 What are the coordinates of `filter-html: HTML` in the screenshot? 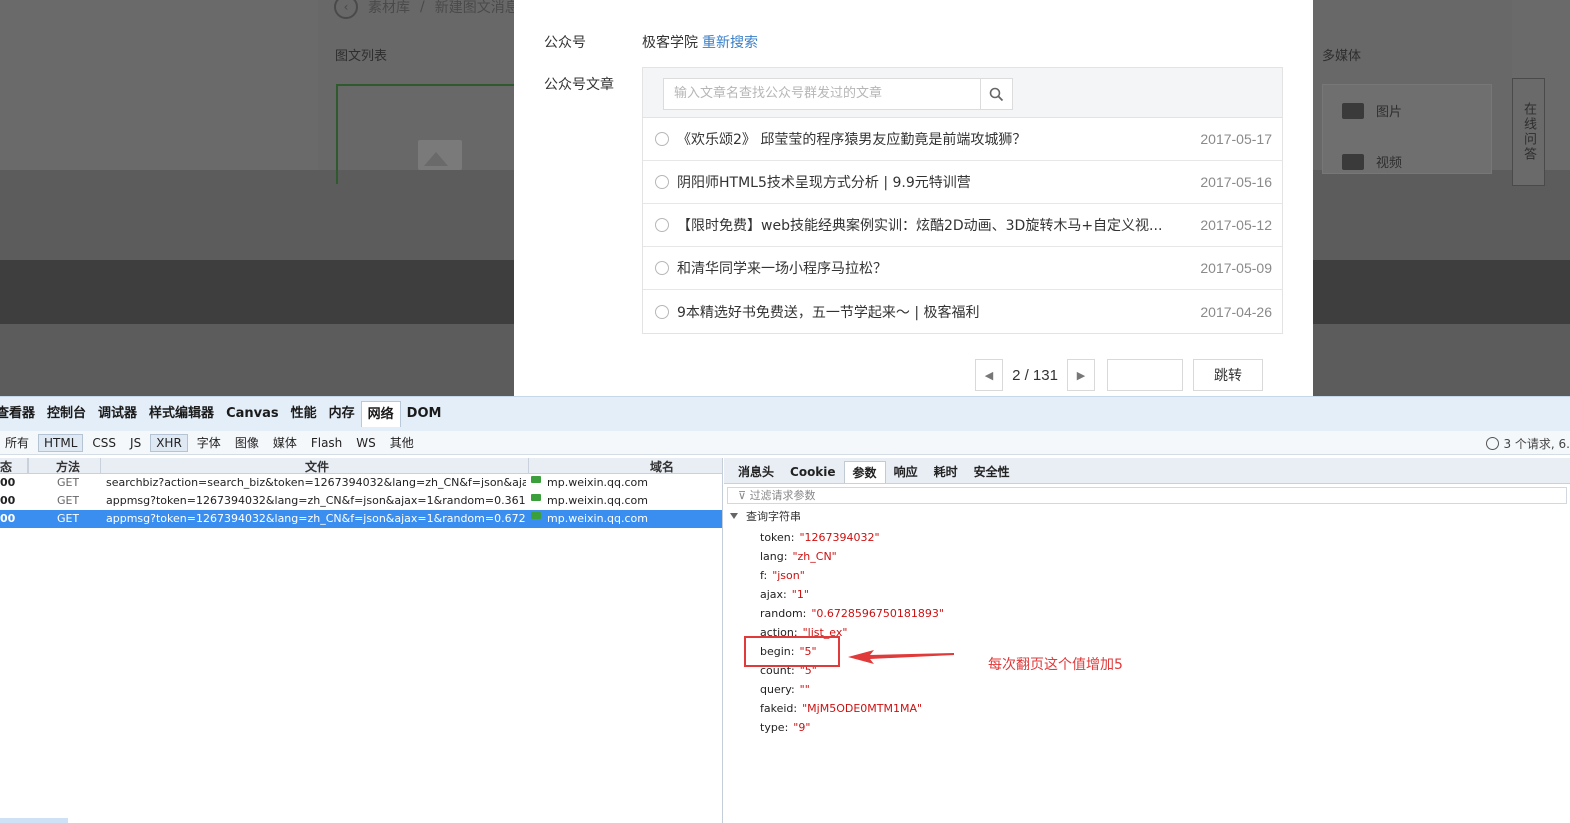 It's located at (61, 442).